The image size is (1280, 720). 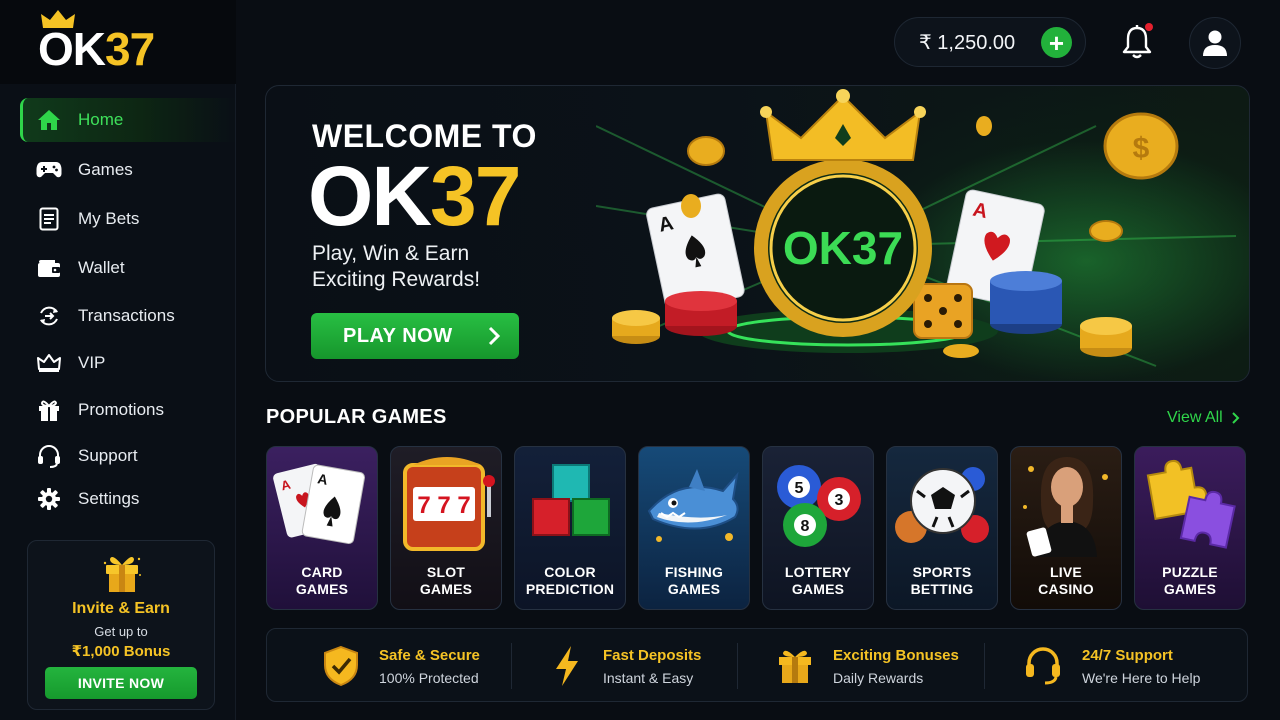 What do you see at coordinates (1056, 42) in the screenshot?
I see `plus-icon: +` at bounding box center [1056, 42].